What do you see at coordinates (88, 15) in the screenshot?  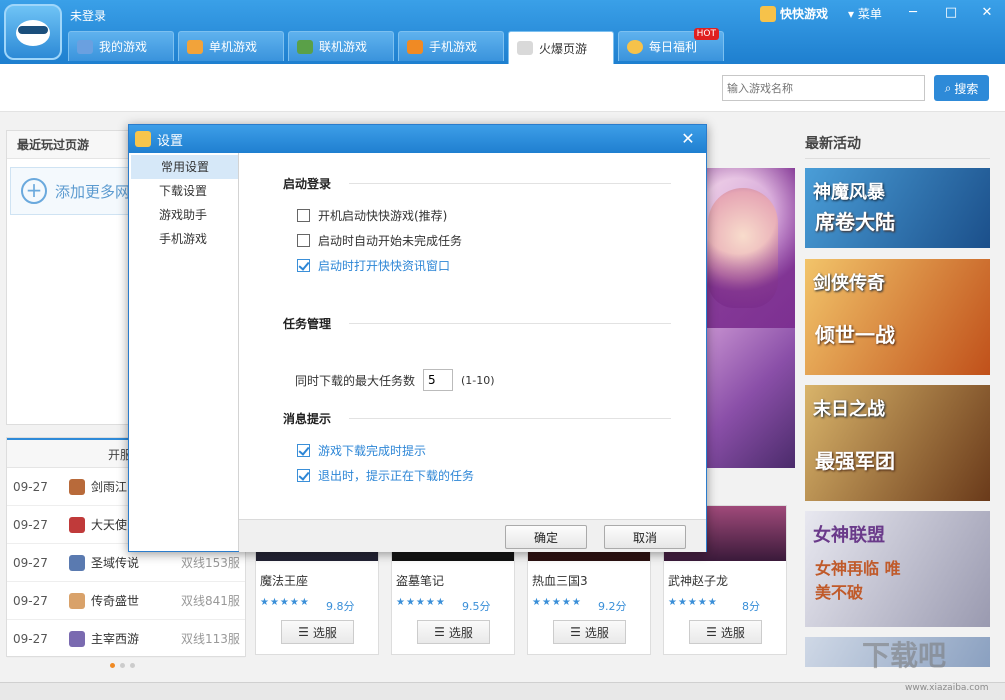 I see `login-status-link: 未登录` at bounding box center [88, 15].